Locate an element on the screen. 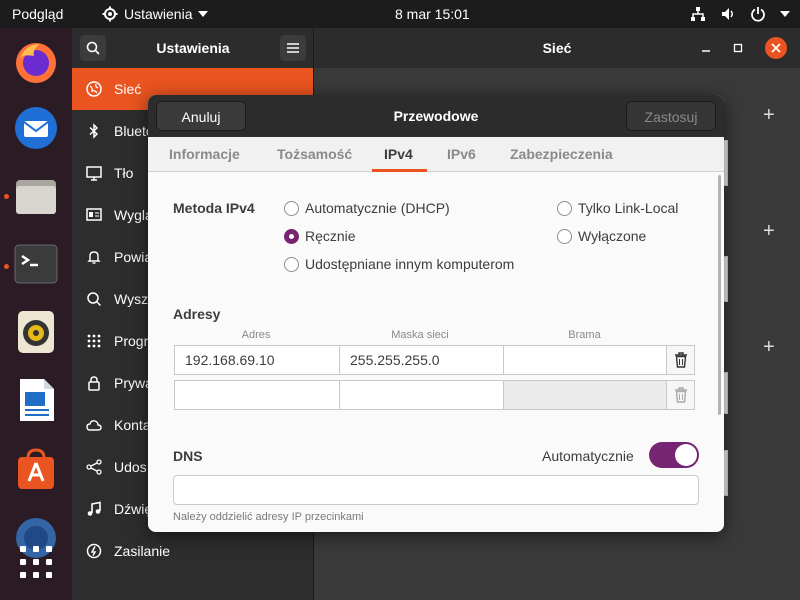 The image size is (800, 600). radio-label: Automatycznie (DHCP) is located at coordinates (377, 208).